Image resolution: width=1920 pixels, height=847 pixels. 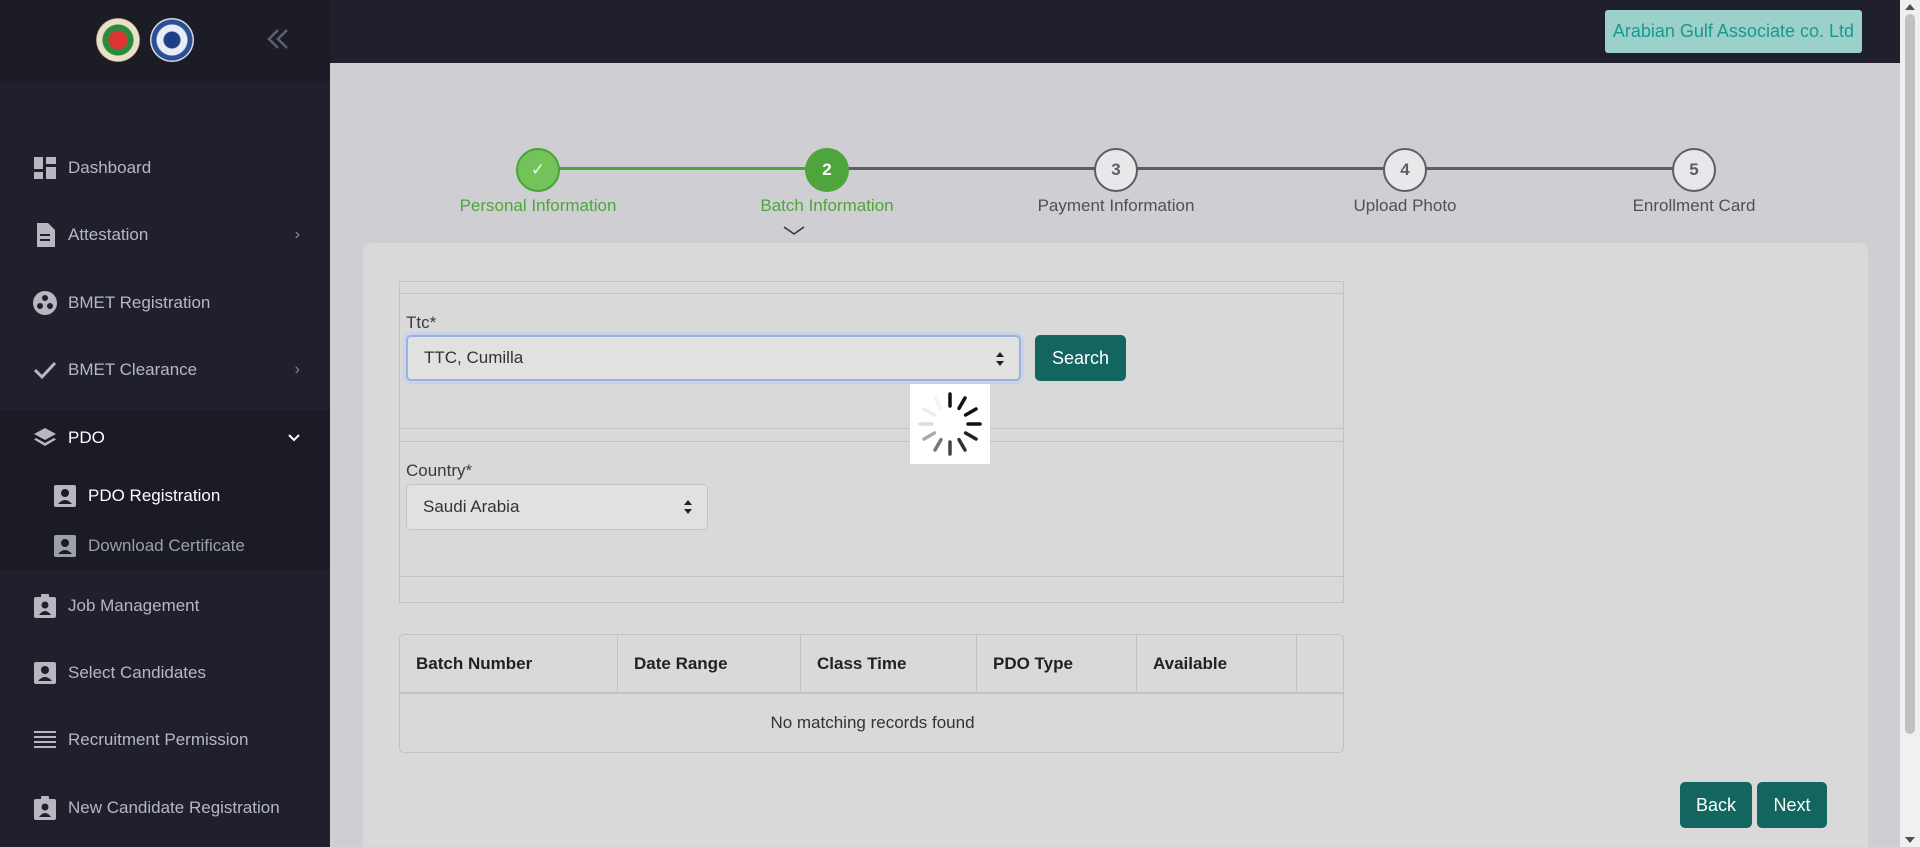 I want to click on table-empty-message: No matching records found, so click(x=872, y=722).